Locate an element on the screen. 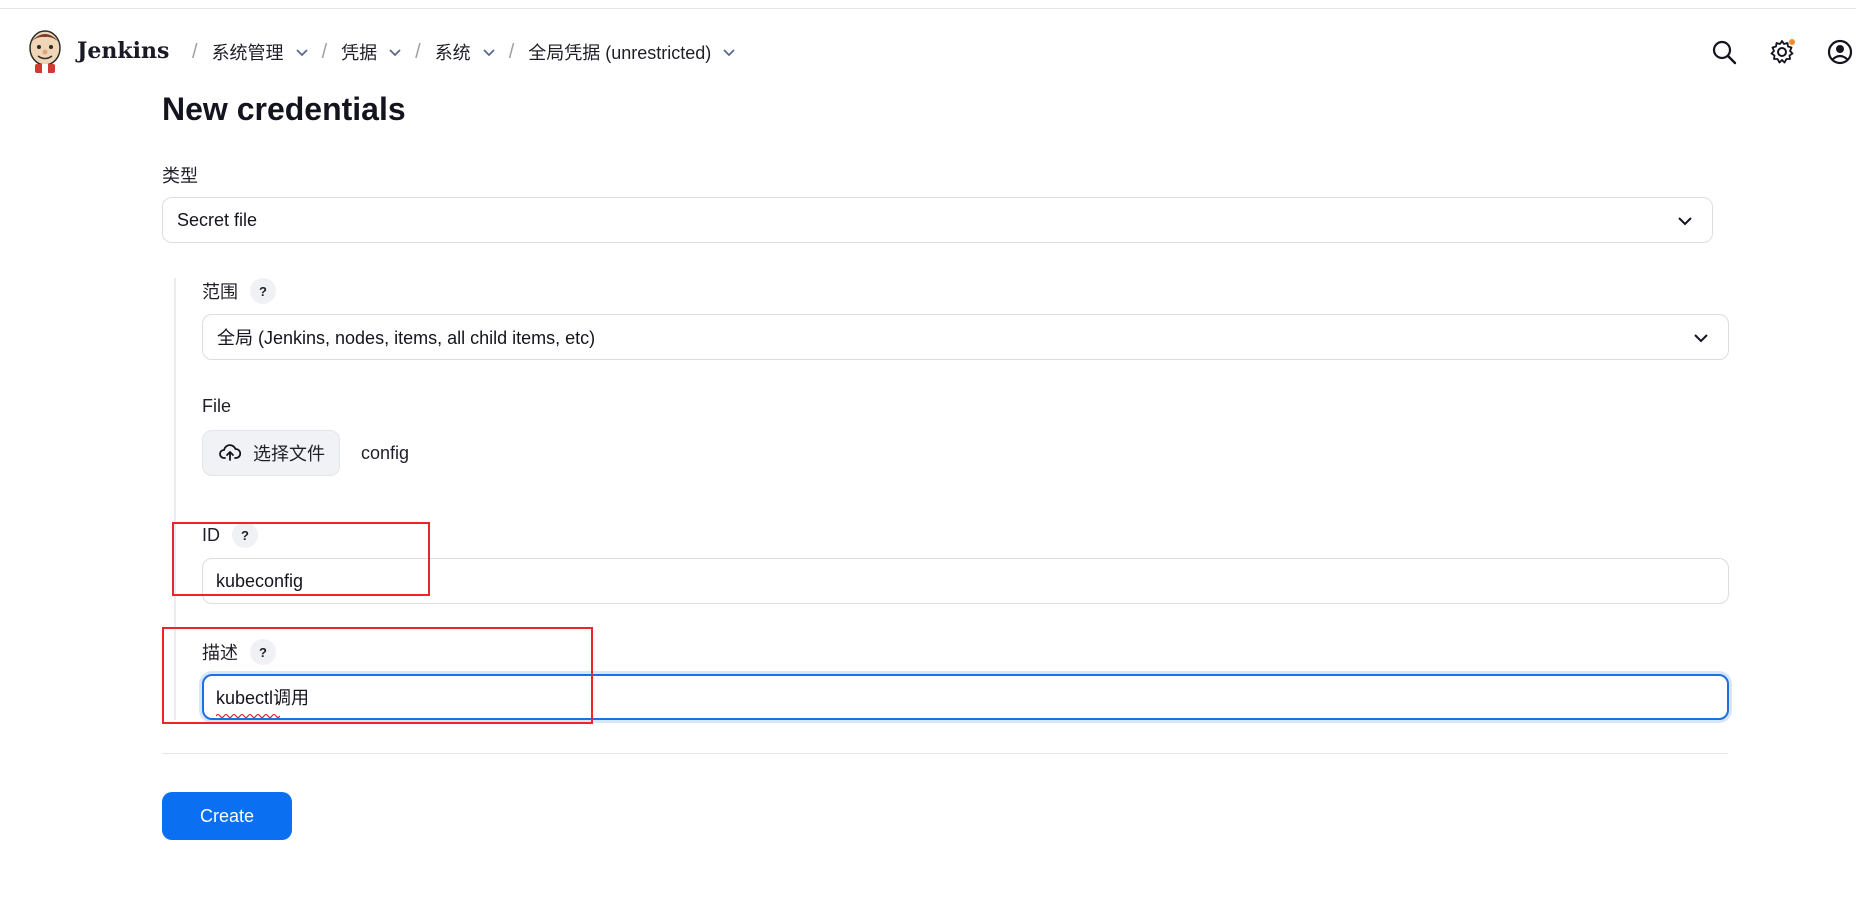  highlight-box-description is located at coordinates (377, 675).